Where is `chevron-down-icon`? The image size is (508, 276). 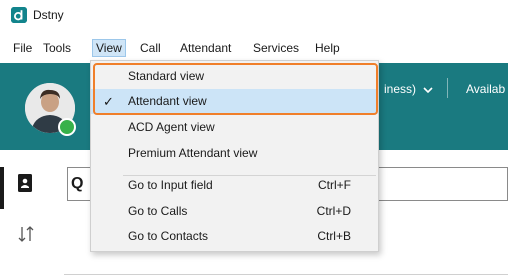 chevron-down-icon is located at coordinates (428, 90).